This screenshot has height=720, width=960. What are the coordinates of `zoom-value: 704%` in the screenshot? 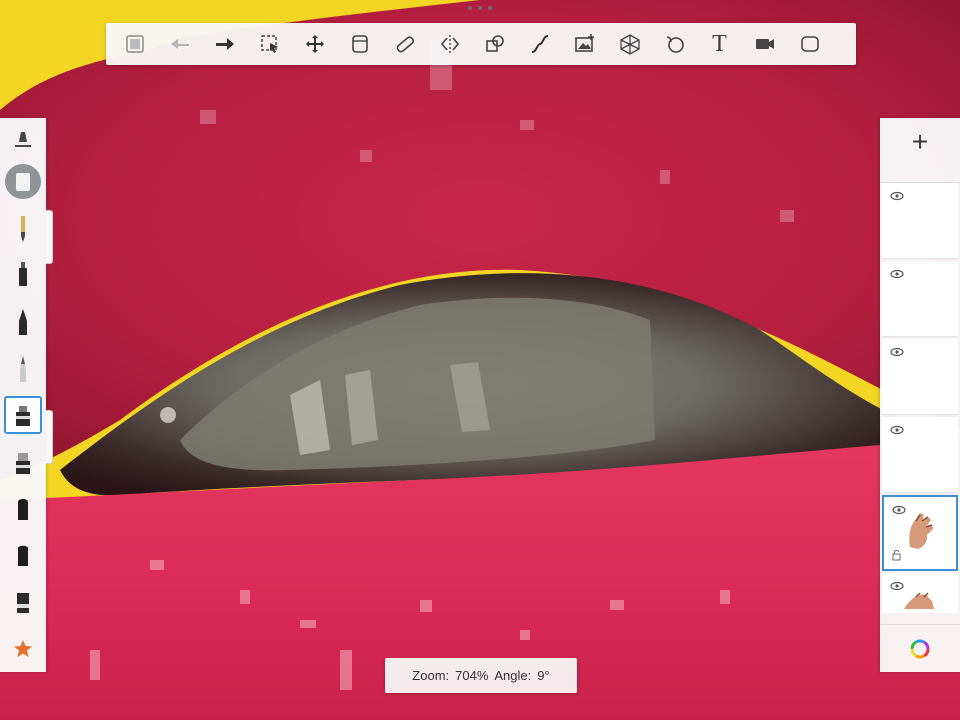 It's located at (472, 675).